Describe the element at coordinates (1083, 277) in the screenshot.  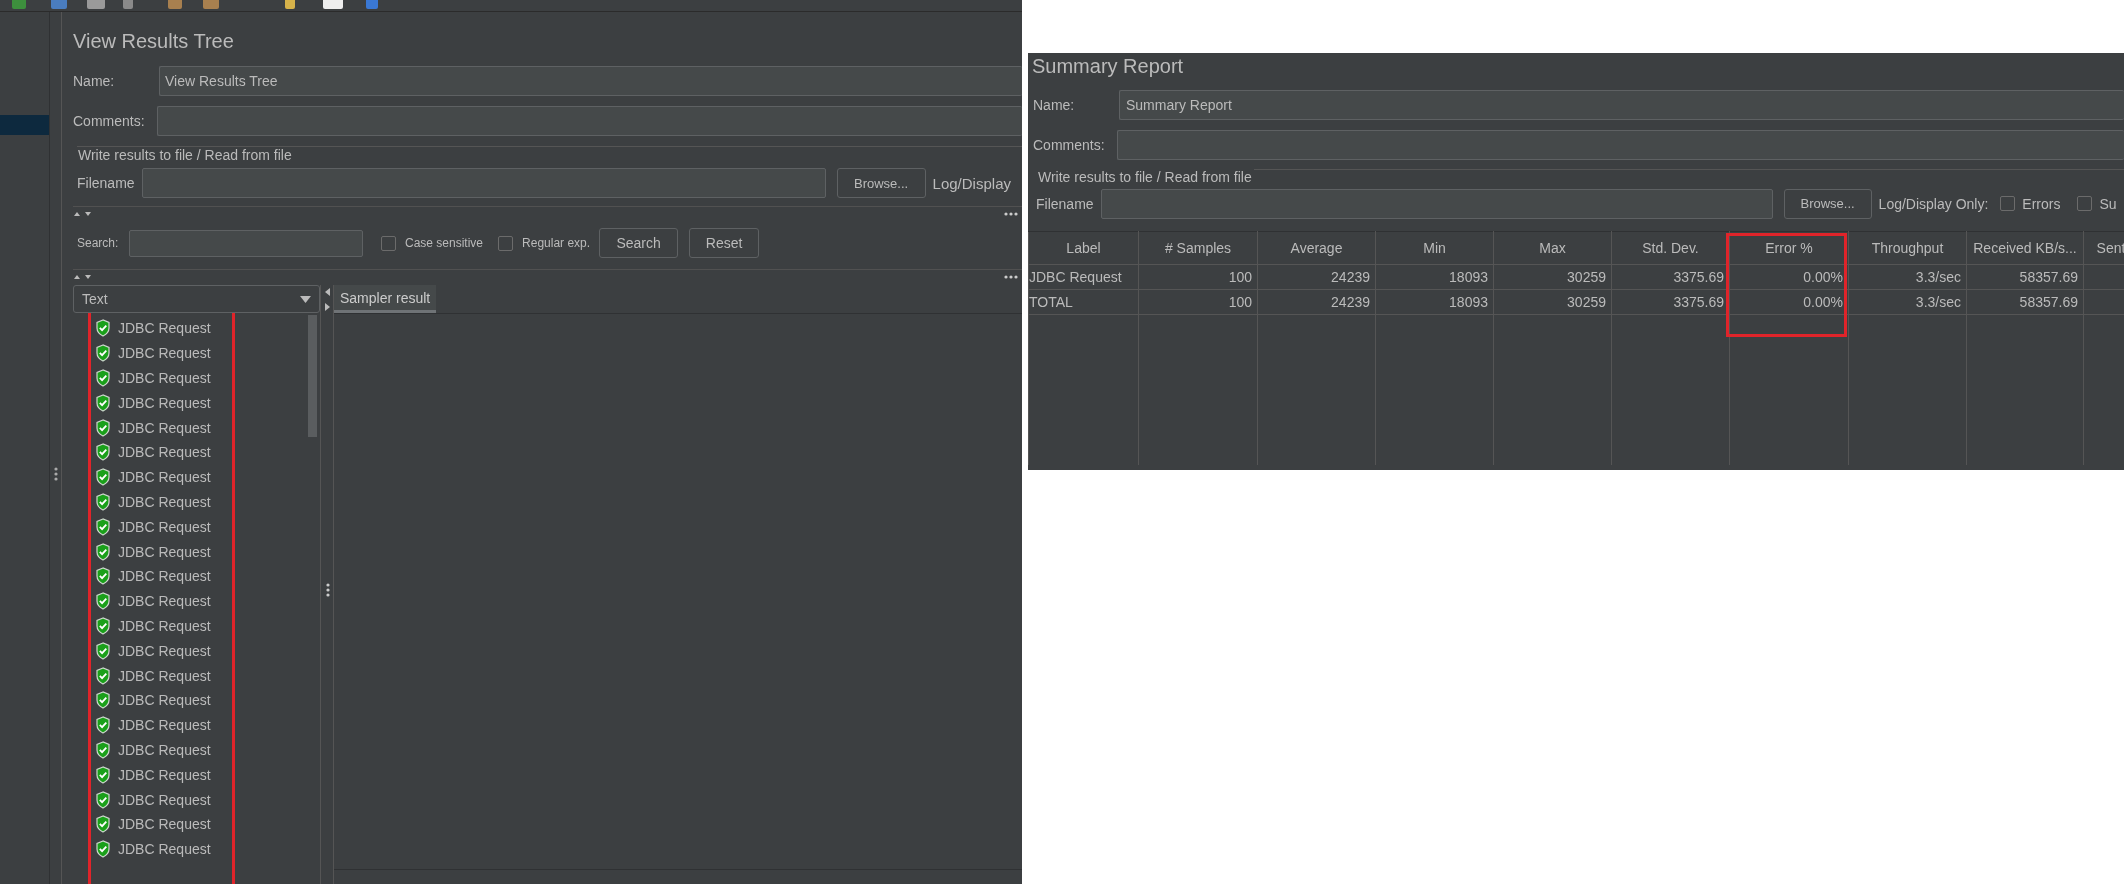
I see `table-cell: JDBC Request` at that location.